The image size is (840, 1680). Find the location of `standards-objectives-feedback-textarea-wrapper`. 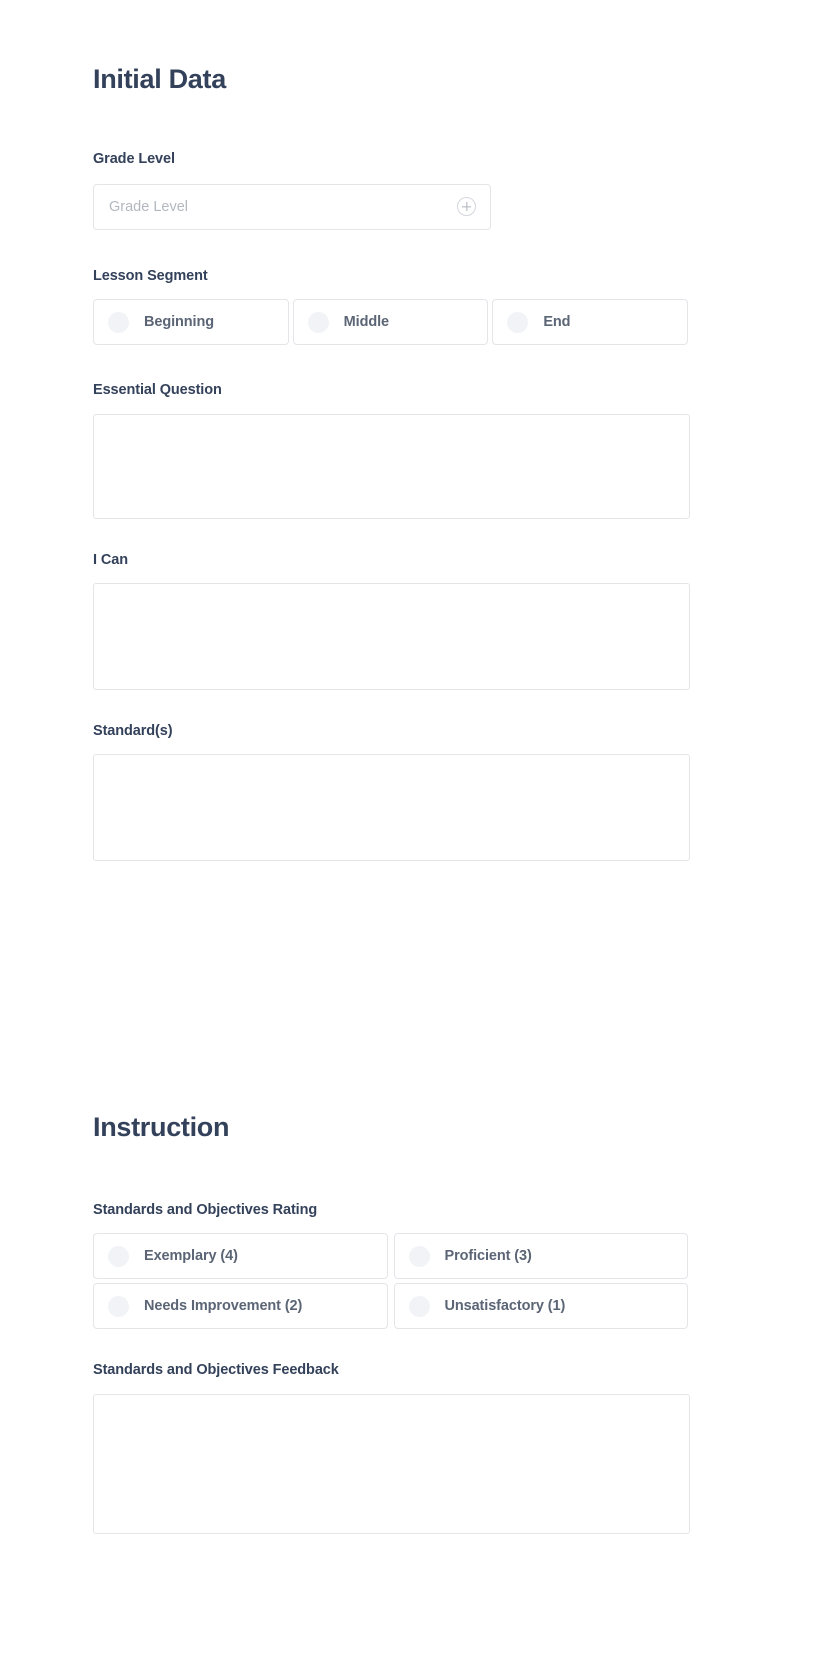

standards-objectives-feedback-textarea-wrapper is located at coordinates (391, 1463).